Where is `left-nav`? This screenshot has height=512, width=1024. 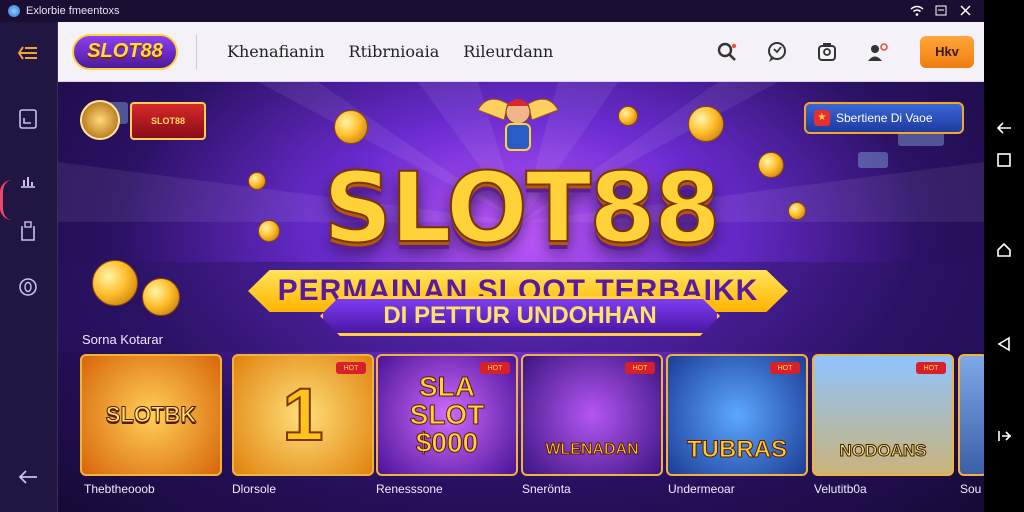 left-nav is located at coordinates (29, 267).